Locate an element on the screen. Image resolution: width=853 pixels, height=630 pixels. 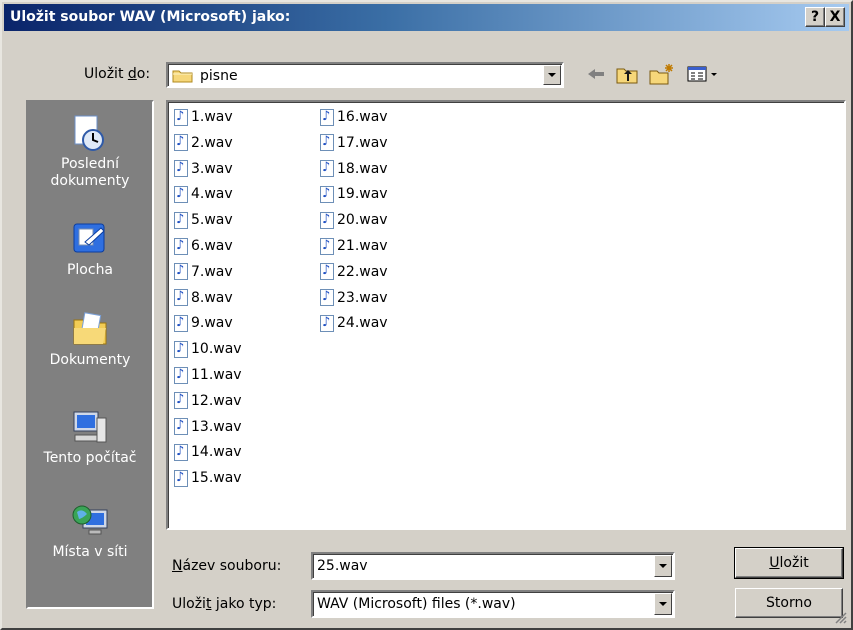
file-item: 23.wav is located at coordinates (354, 298).